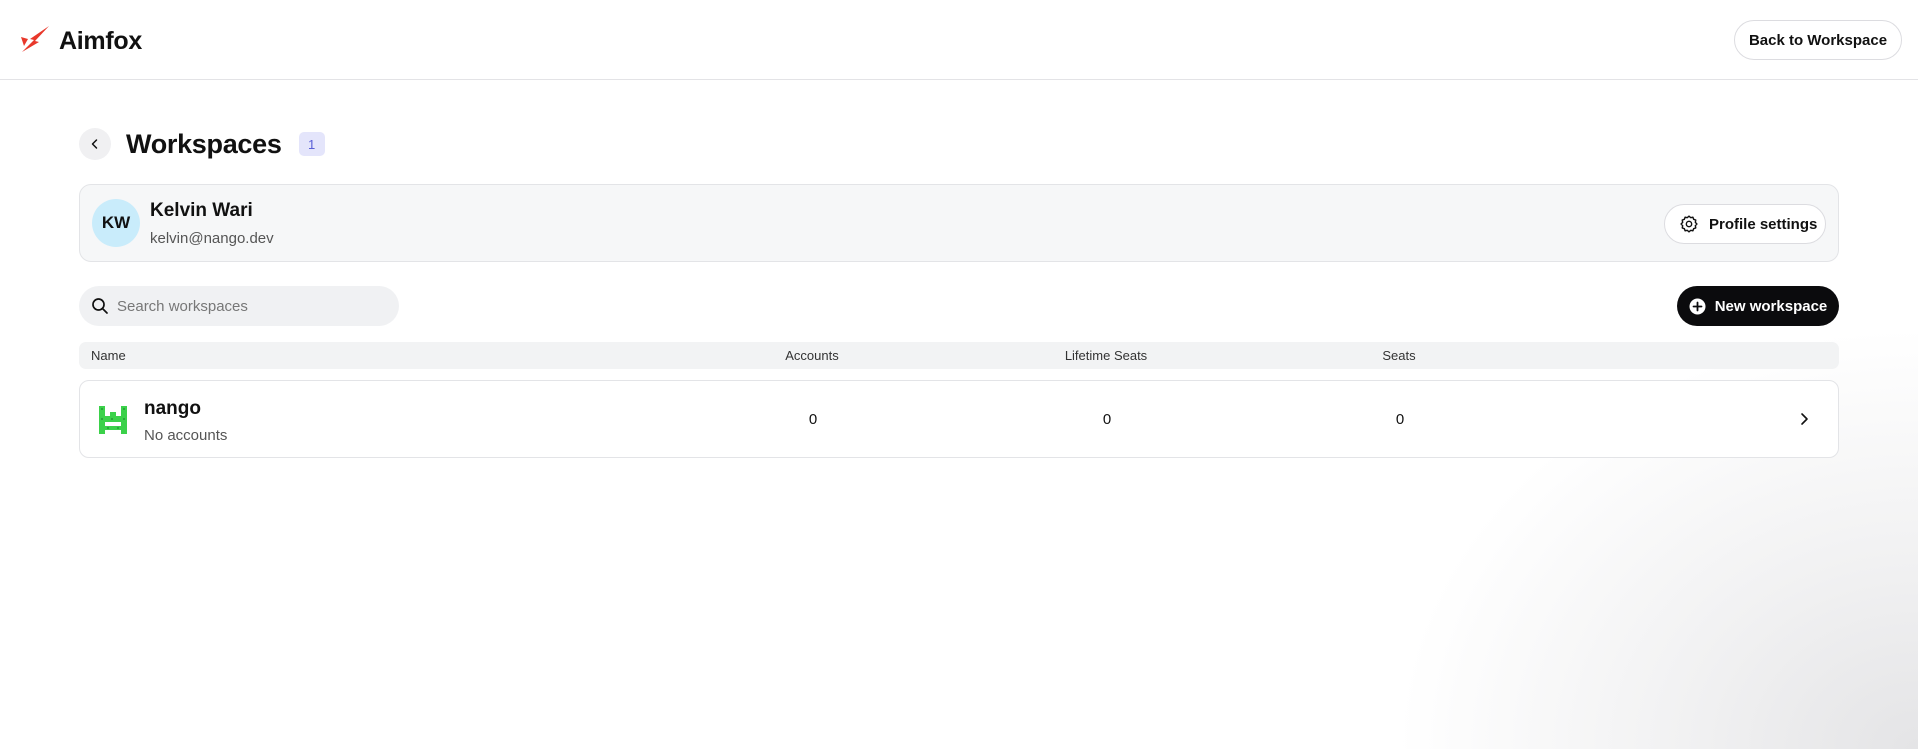 The height and width of the screenshot is (749, 1918). What do you see at coordinates (1818, 40) in the screenshot?
I see `back-to-workspace-button: Back to Workspace` at bounding box center [1818, 40].